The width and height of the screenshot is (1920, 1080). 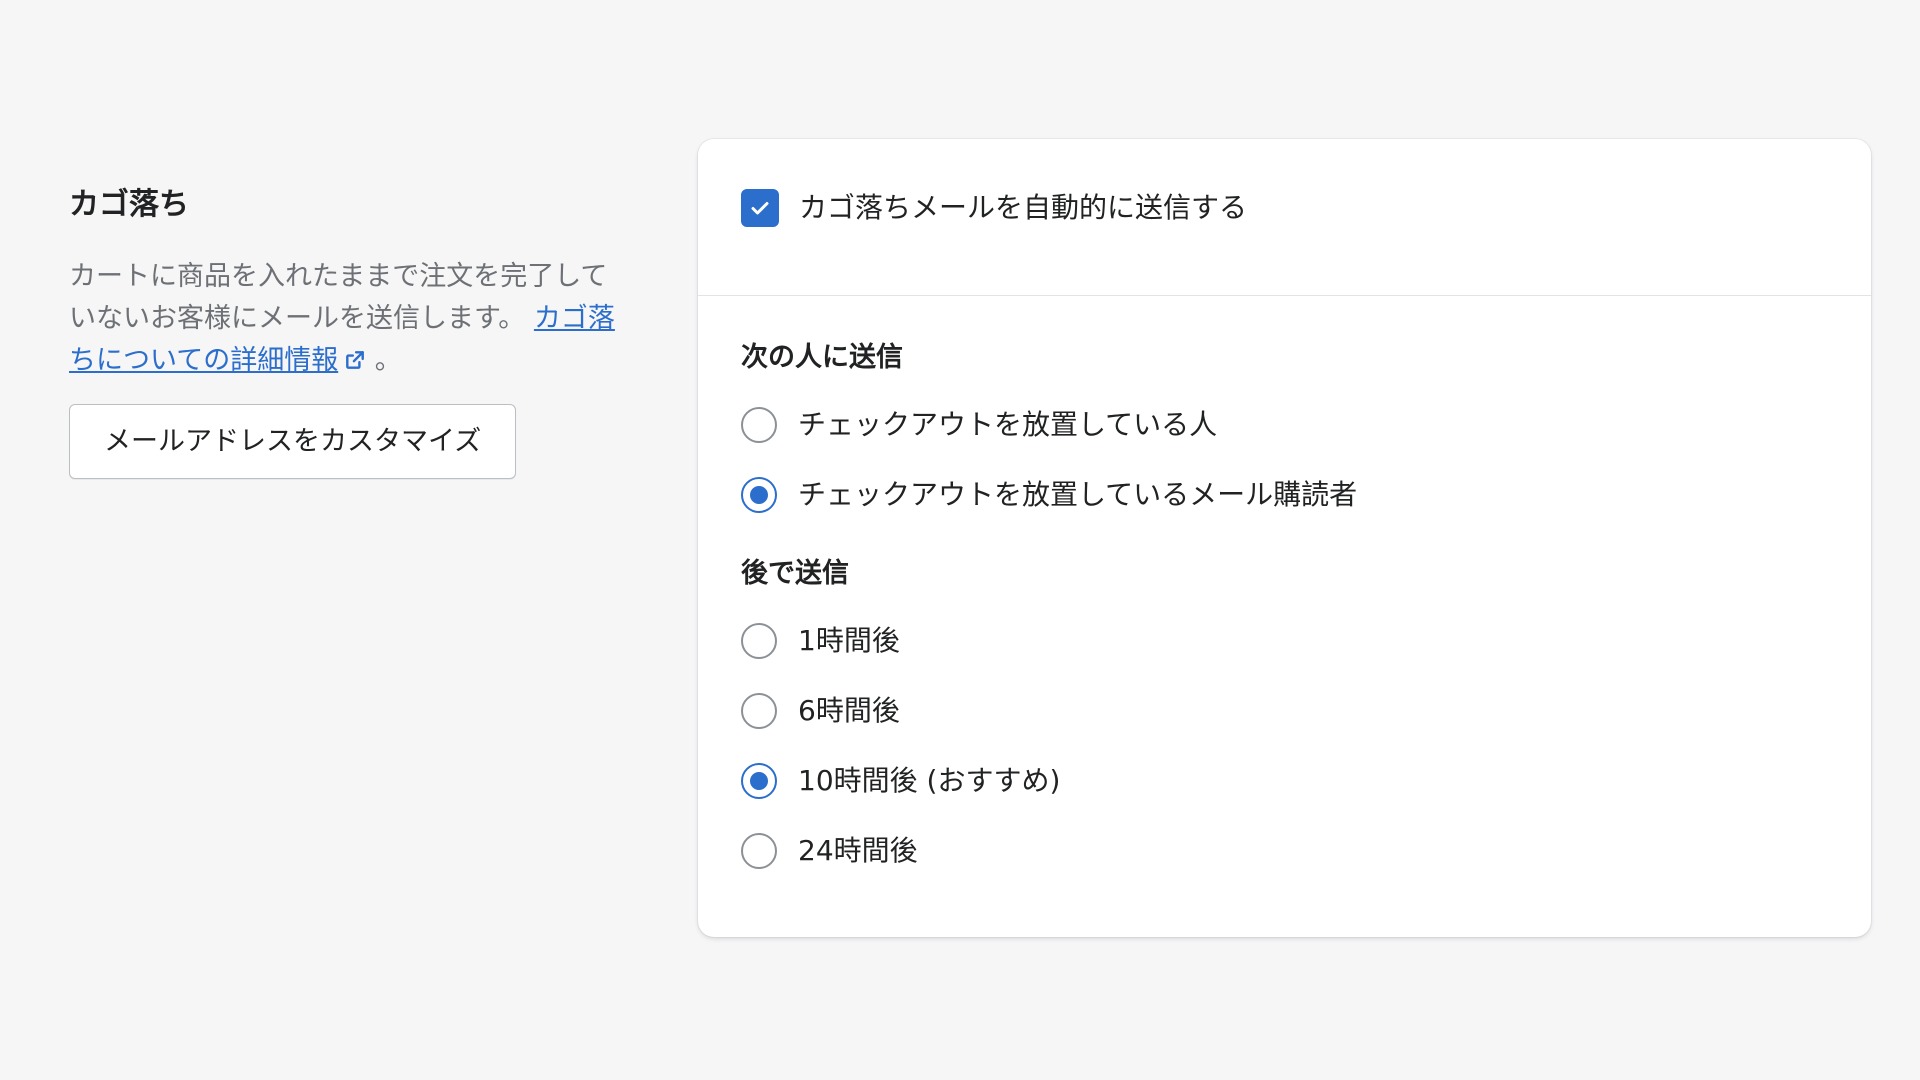 I want to click on auto-send-checkbox, so click(x=760, y=208).